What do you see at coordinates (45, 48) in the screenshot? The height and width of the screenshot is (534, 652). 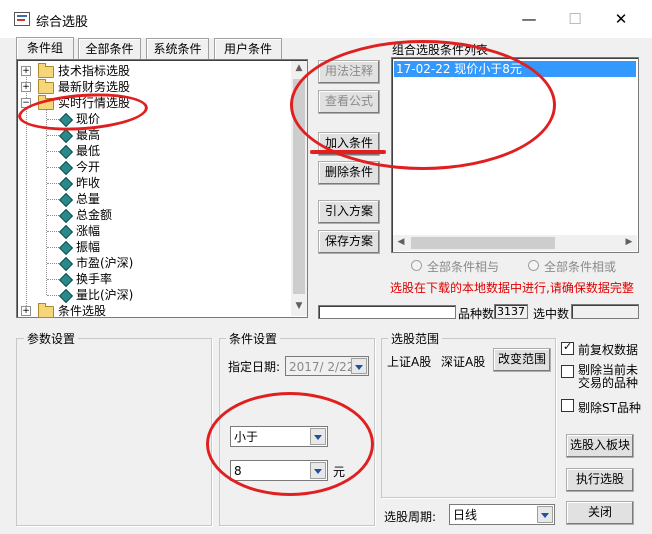 I see `tab-condition-group: 条件组` at bounding box center [45, 48].